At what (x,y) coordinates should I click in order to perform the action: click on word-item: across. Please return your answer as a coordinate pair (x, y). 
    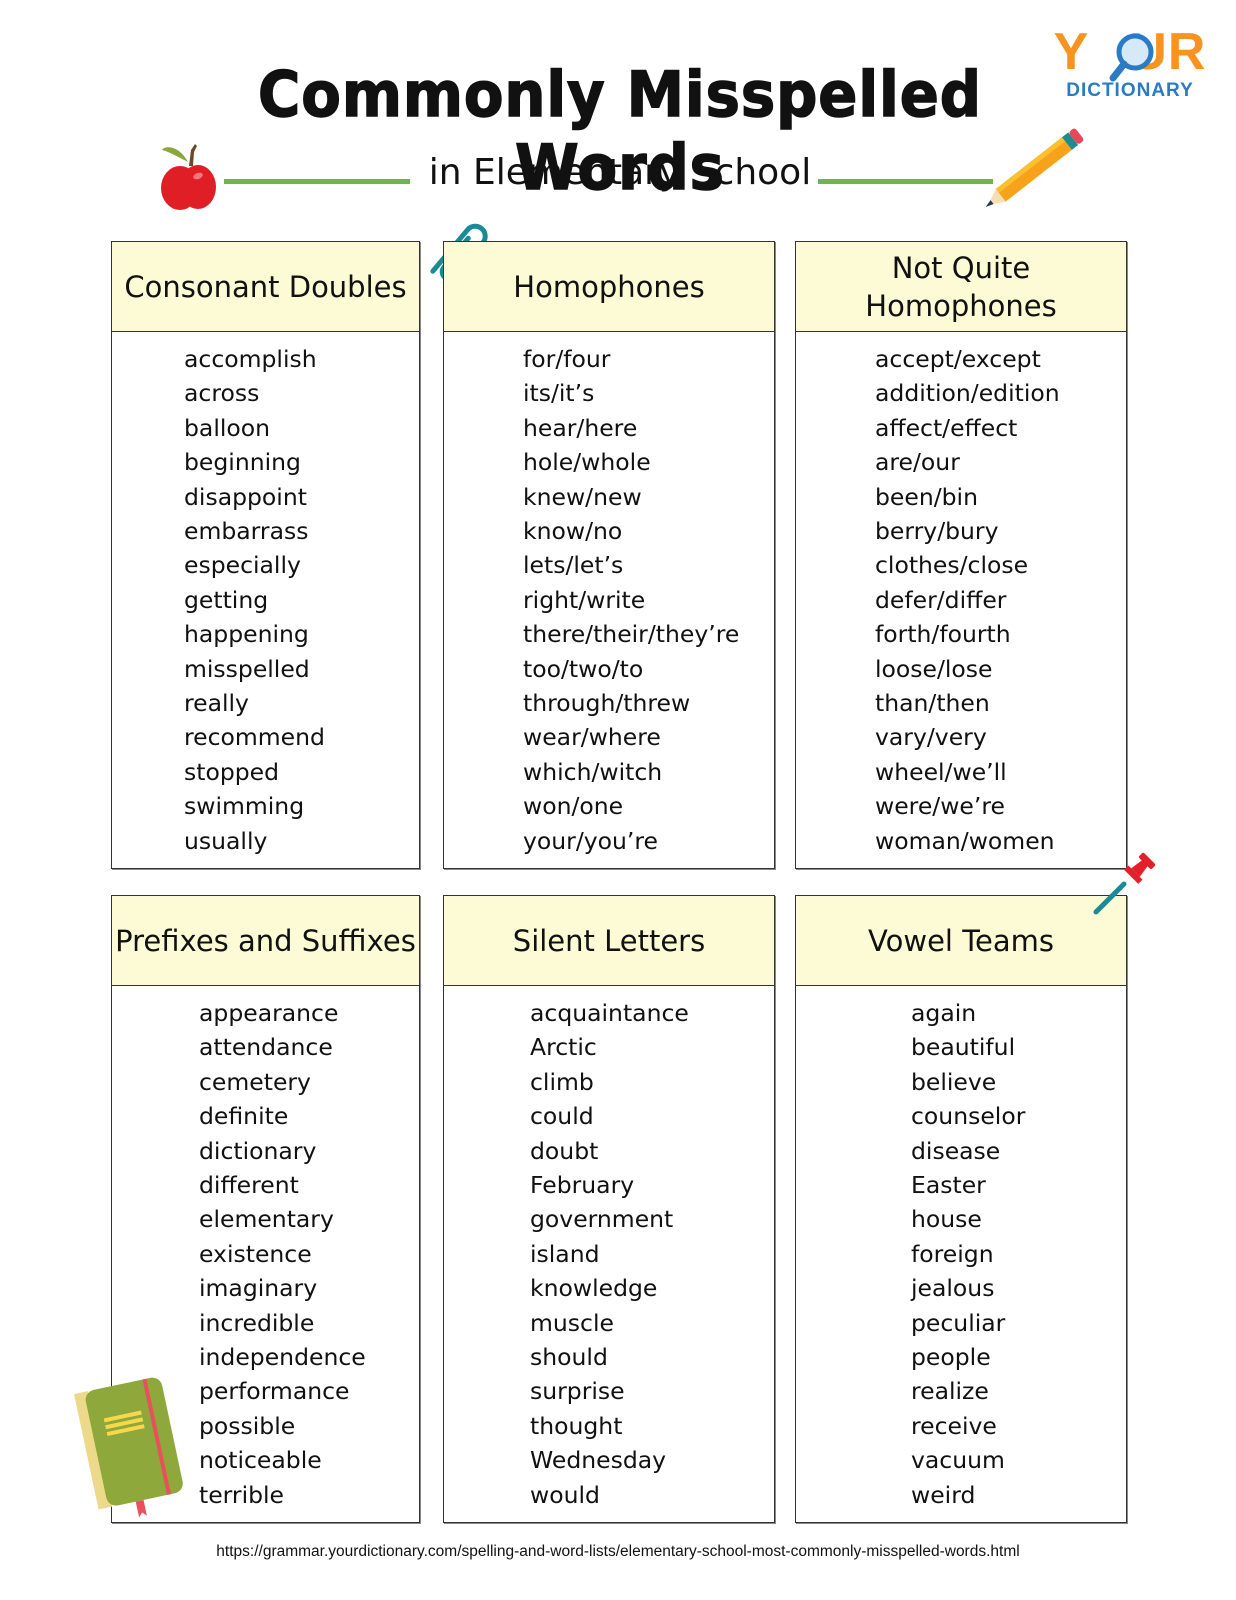
    Looking at the image, I should click on (222, 393).